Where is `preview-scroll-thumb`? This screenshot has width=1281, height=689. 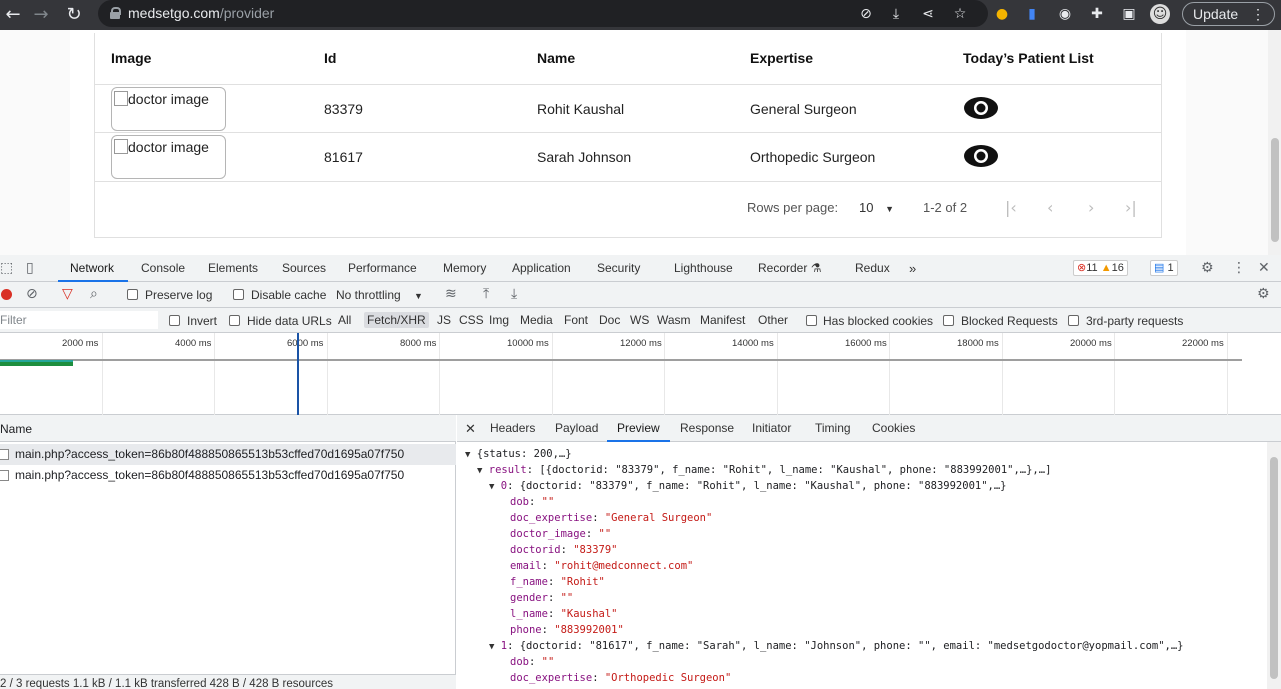 preview-scroll-thumb is located at coordinates (1274, 568).